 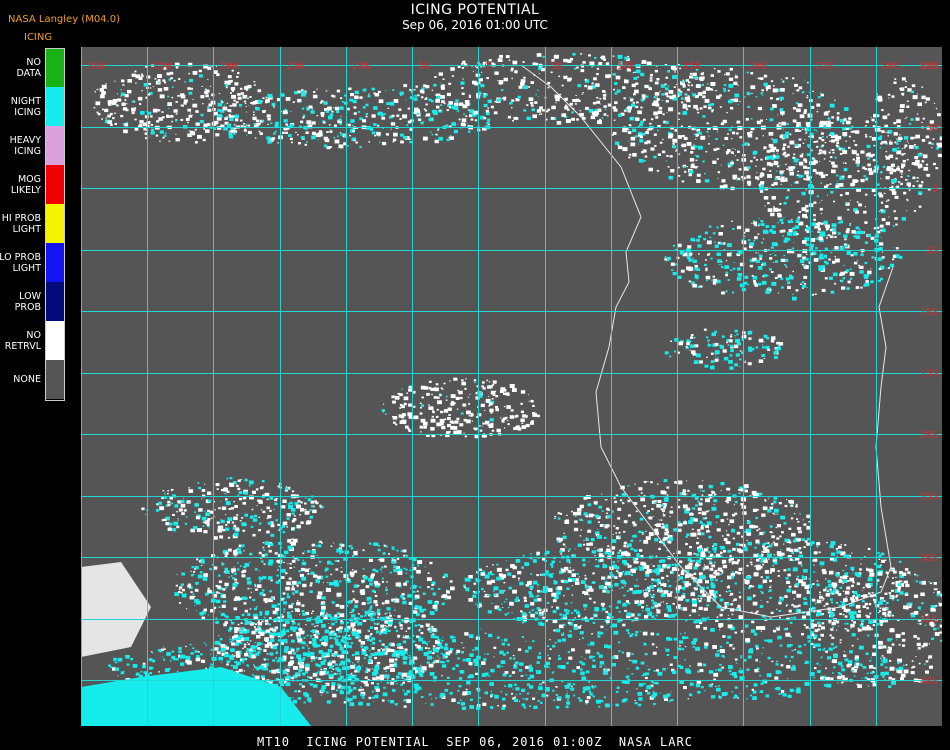 I want to click on legend-item-label: MOG LIKELY, so click(x=25, y=184).